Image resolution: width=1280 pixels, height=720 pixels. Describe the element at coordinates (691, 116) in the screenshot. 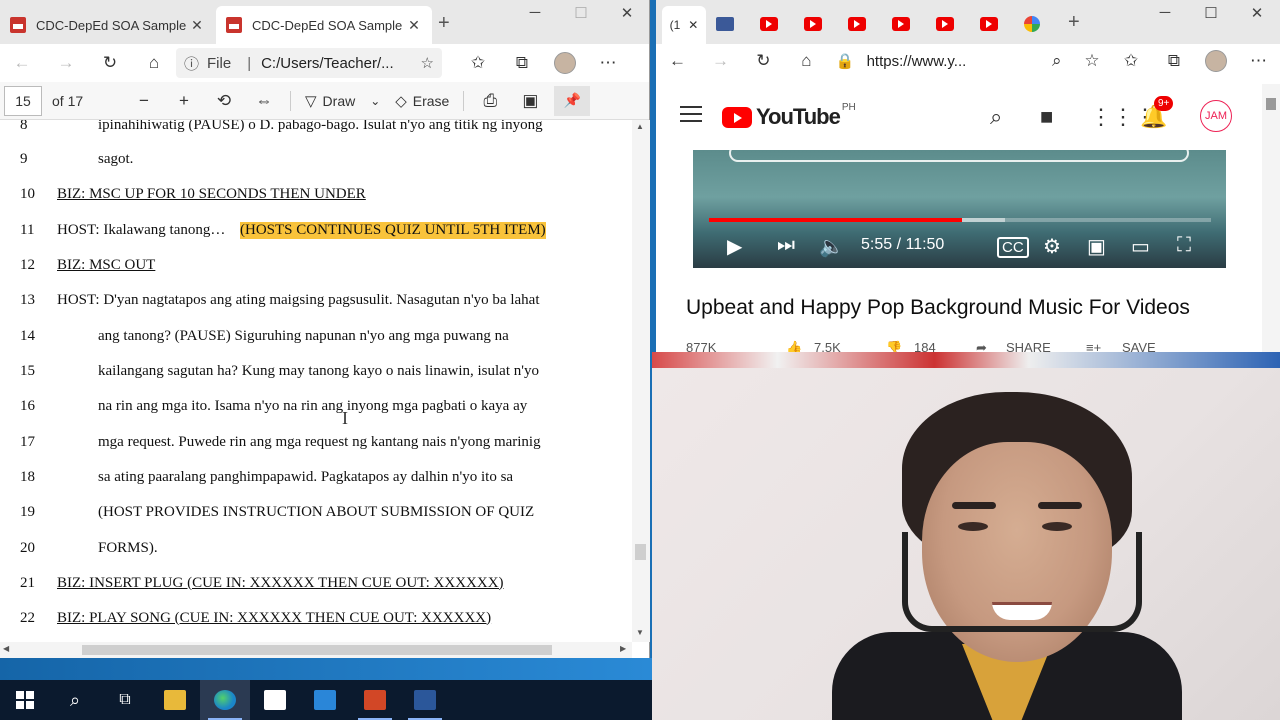

I see `menu-icon` at that location.